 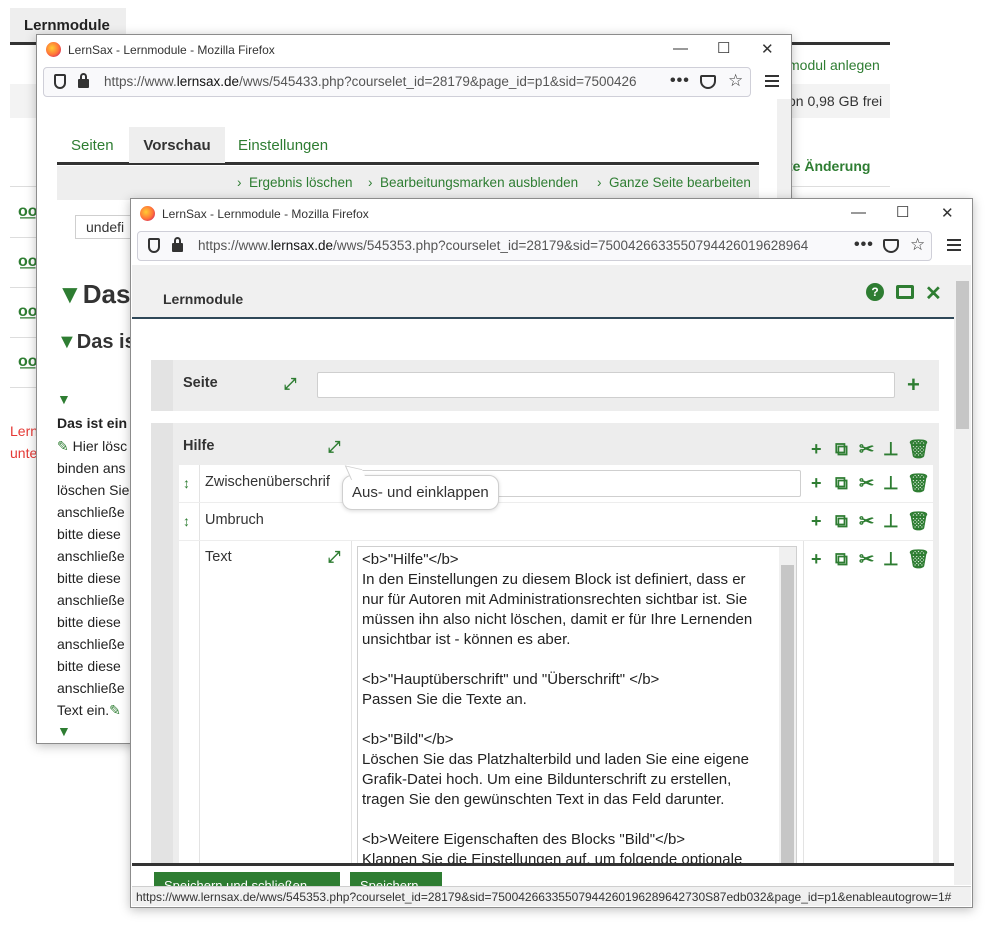 What do you see at coordinates (875, 292) in the screenshot?
I see `help-icon: ?` at bounding box center [875, 292].